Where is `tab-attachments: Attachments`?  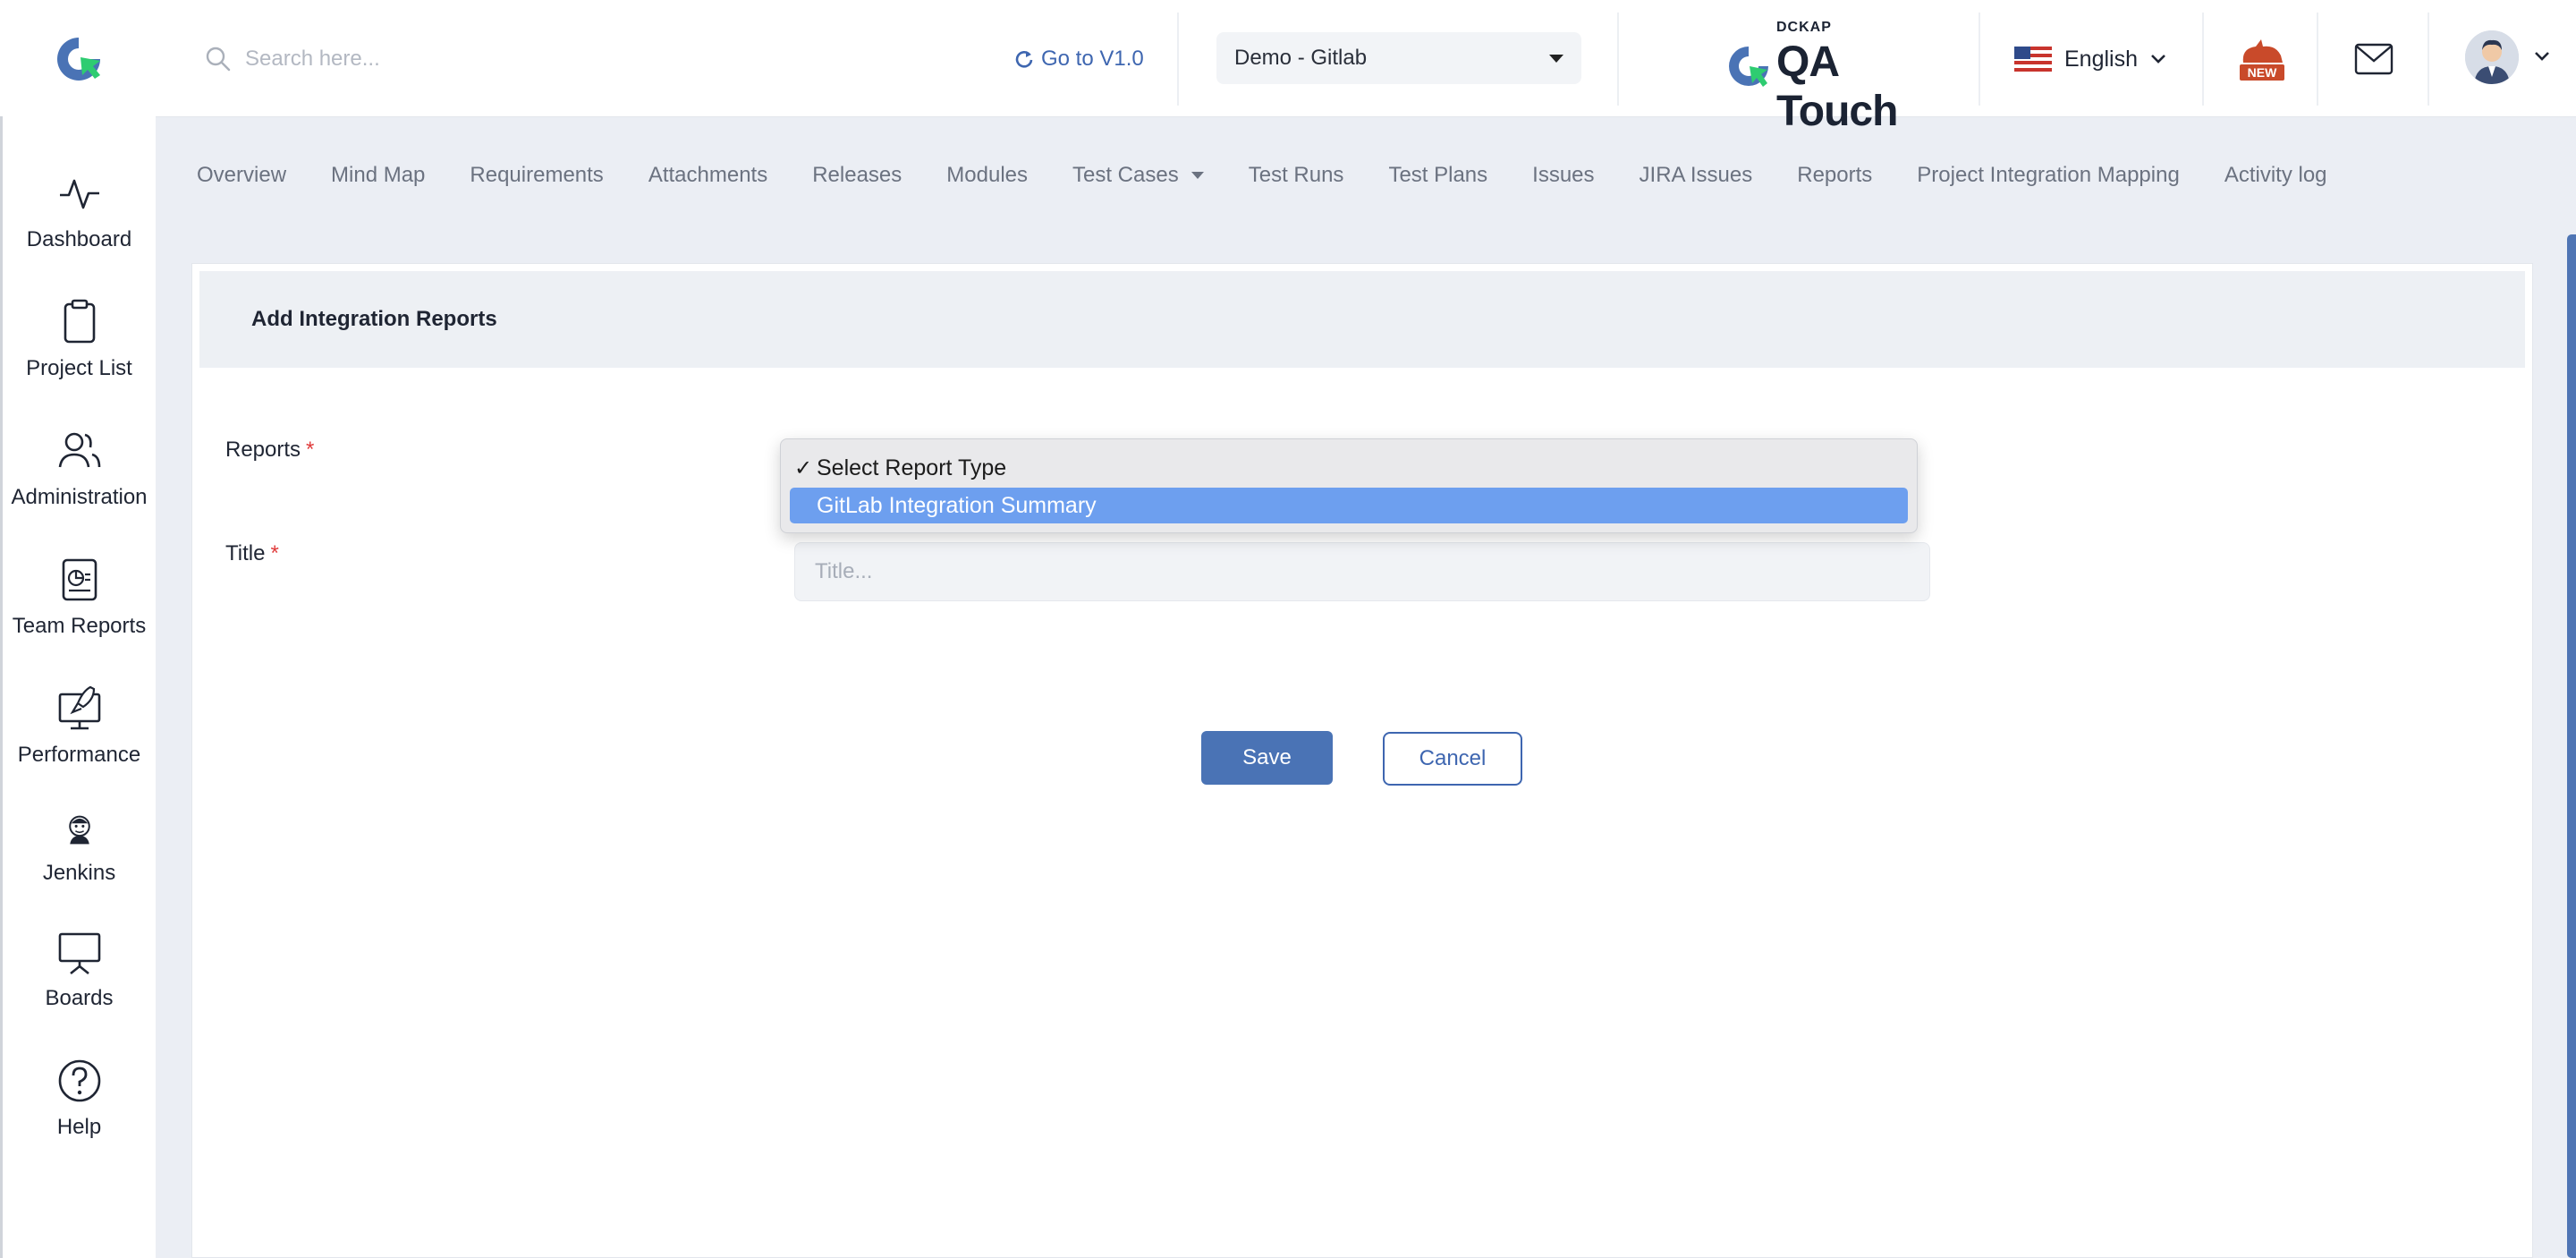
tab-attachments: Attachments is located at coordinates (707, 175).